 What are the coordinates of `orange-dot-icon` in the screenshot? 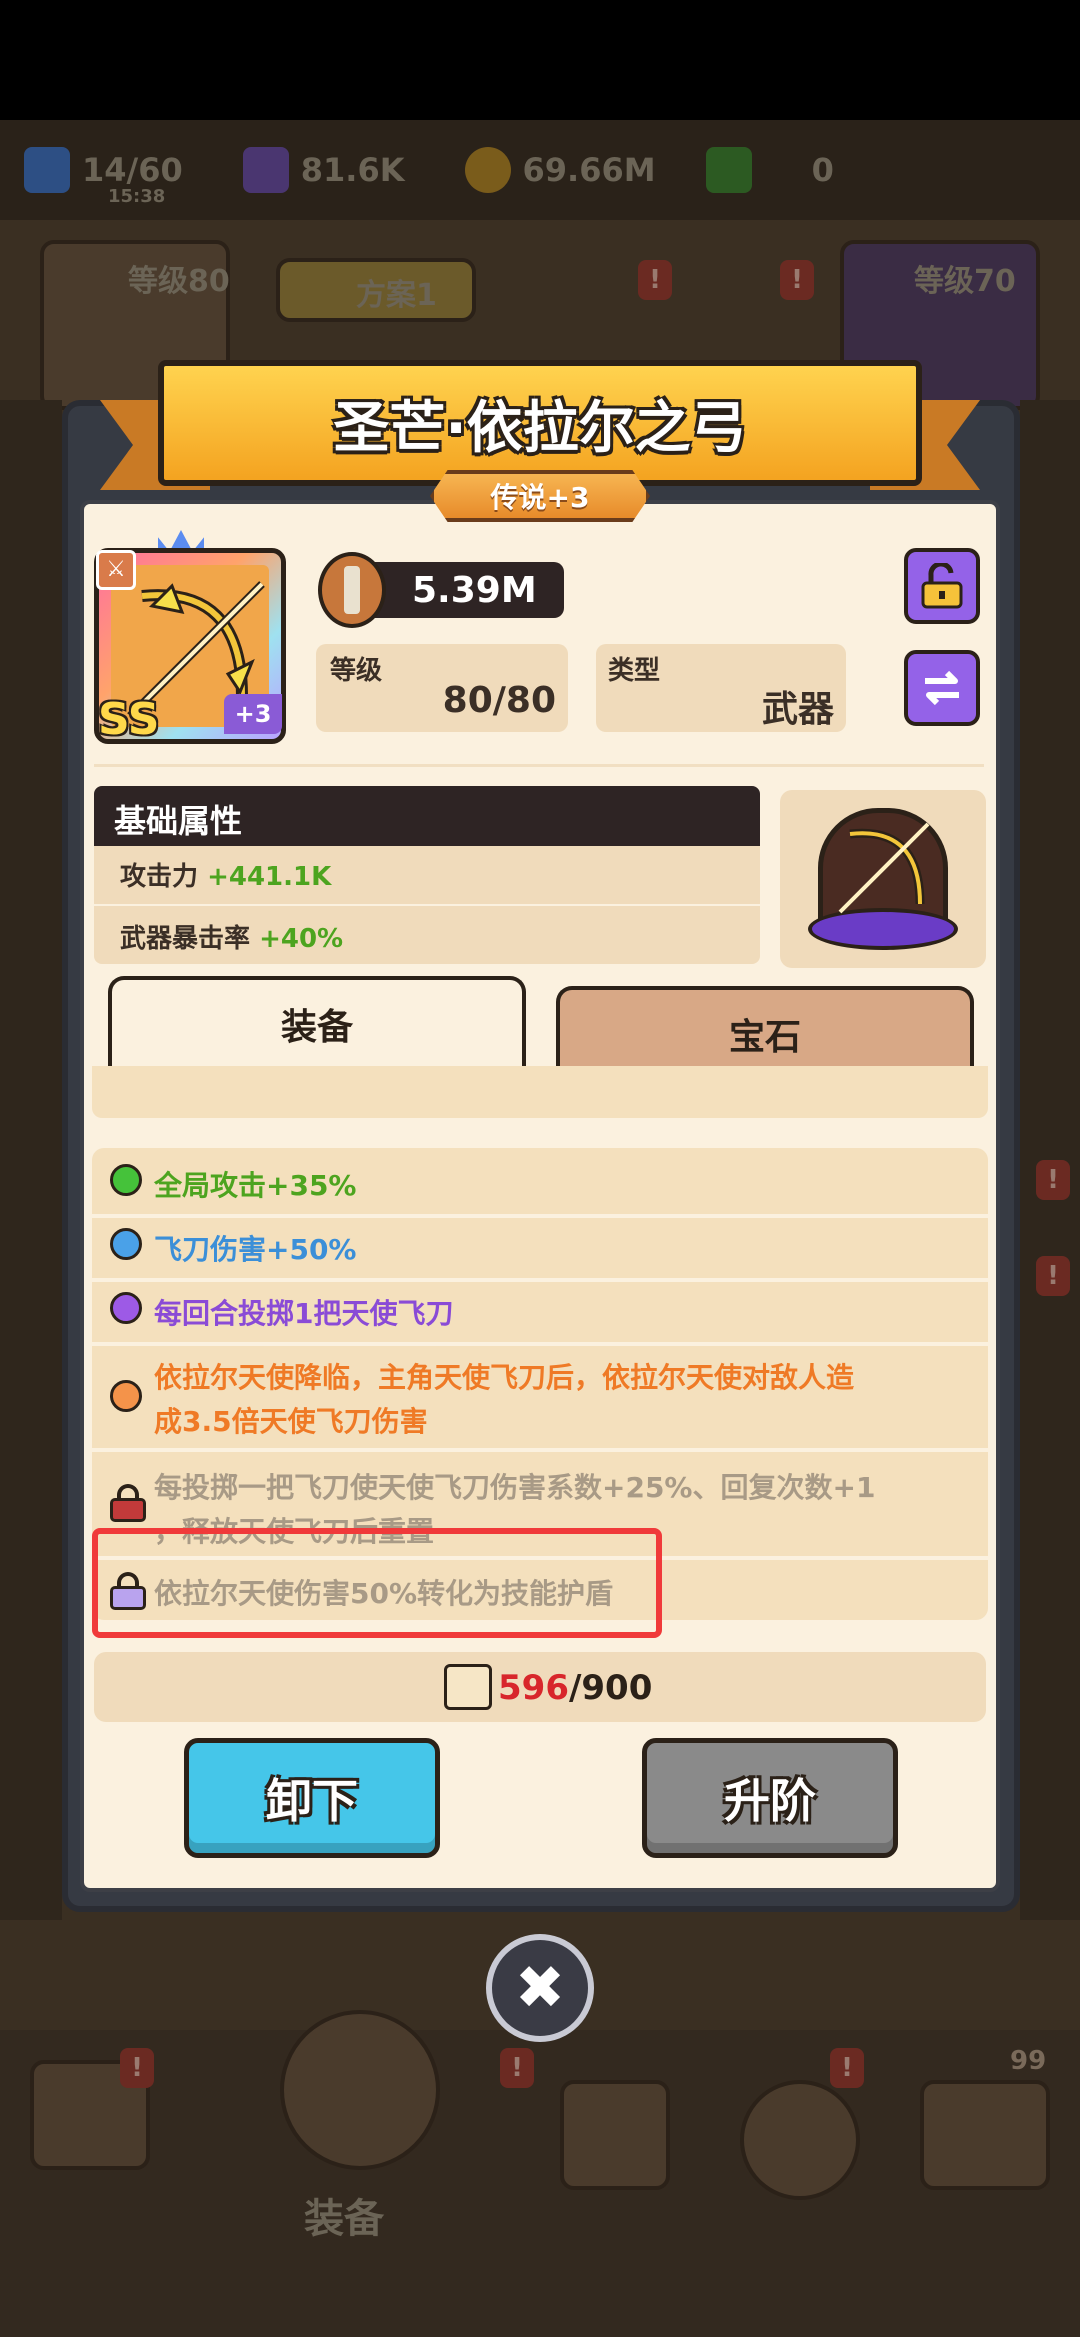 It's located at (126, 1396).